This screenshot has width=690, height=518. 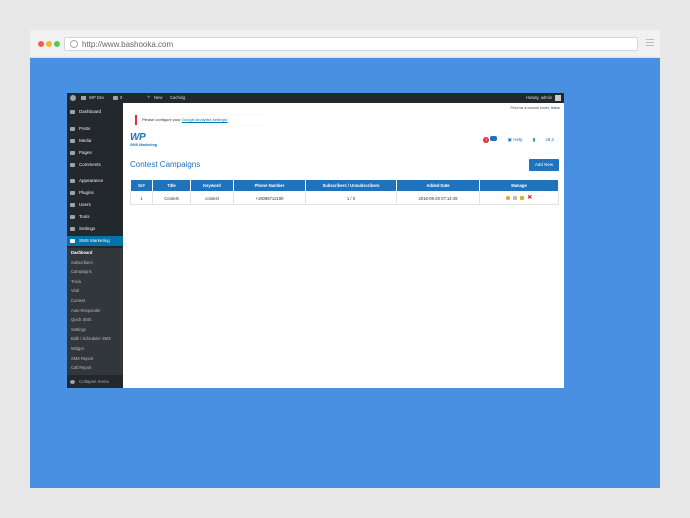 What do you see at coordinates (95, 217) in the screenshot?
I see `sidebar-item-tools: Tools` at bounding box center [95, 217].